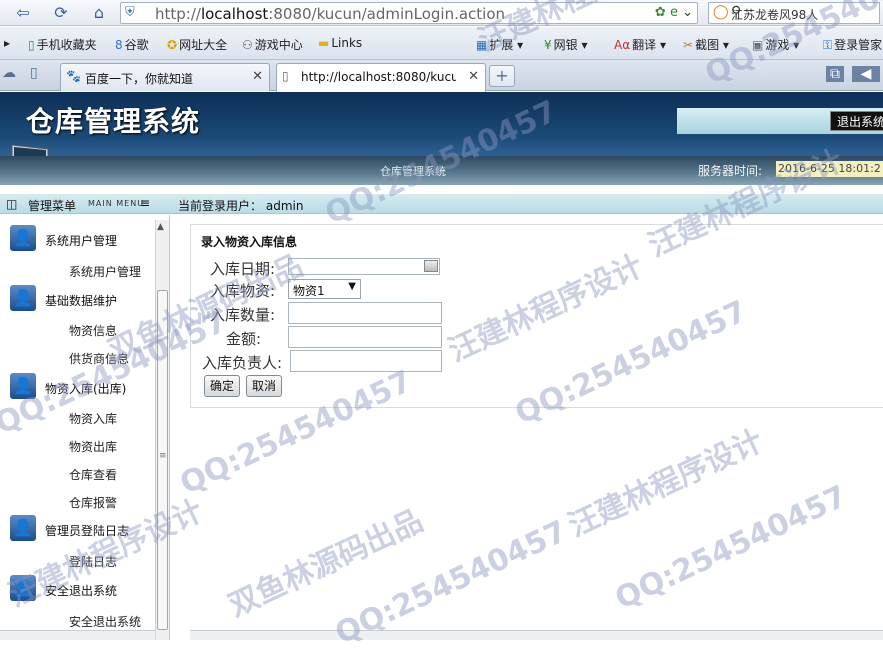 This screenshot has height=652, width=883. I want to click on watermark-text: QQ:254540457, so click(731, 547).